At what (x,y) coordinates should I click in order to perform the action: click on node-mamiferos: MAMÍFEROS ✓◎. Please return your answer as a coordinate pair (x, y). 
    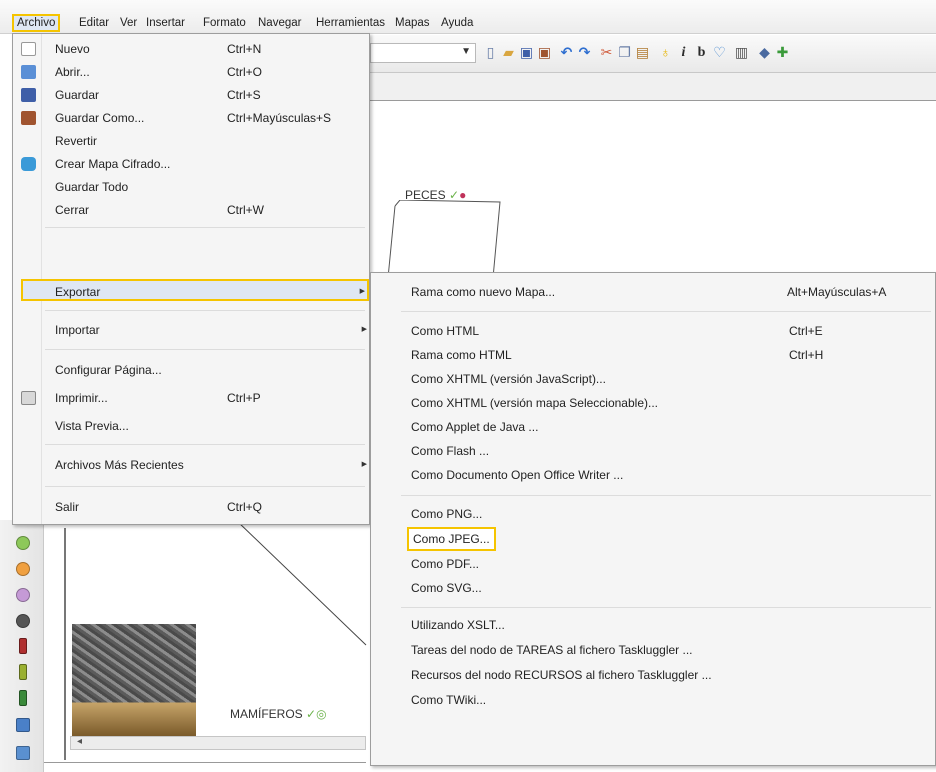
    Looking at the image, I should click on (278, 714).